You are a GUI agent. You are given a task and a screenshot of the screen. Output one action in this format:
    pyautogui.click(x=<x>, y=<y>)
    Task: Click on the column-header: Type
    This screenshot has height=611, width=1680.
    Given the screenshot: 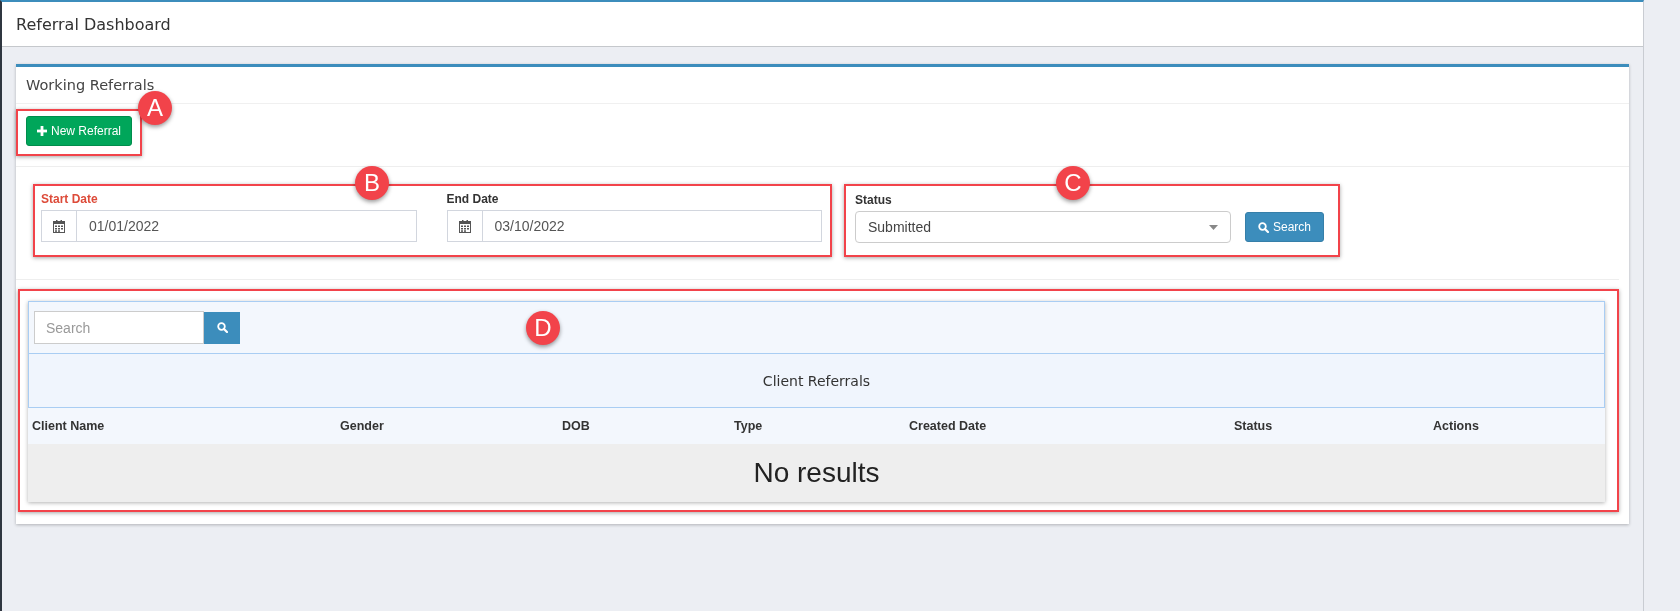 What is the action you would take?
    pyautogui.click(x=749, y=426)
    